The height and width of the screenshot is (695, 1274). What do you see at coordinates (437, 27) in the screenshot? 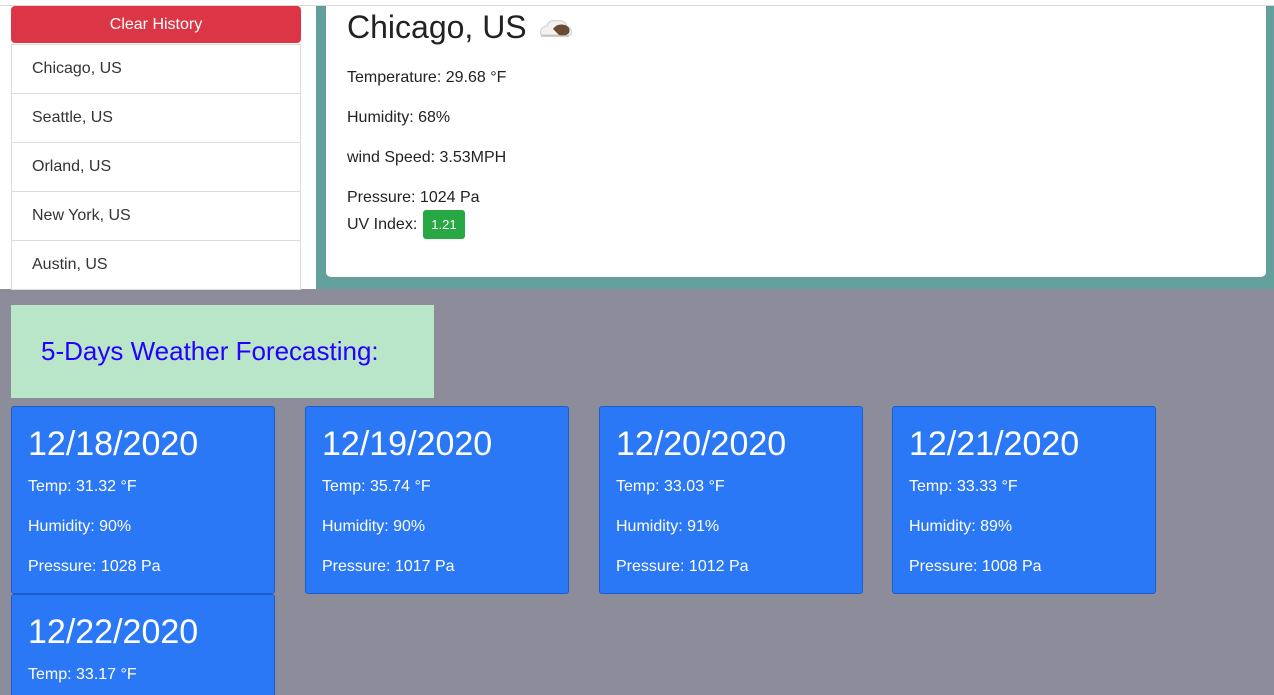
I see `city-name: Chicago, US` at bounding box center [437, 27].